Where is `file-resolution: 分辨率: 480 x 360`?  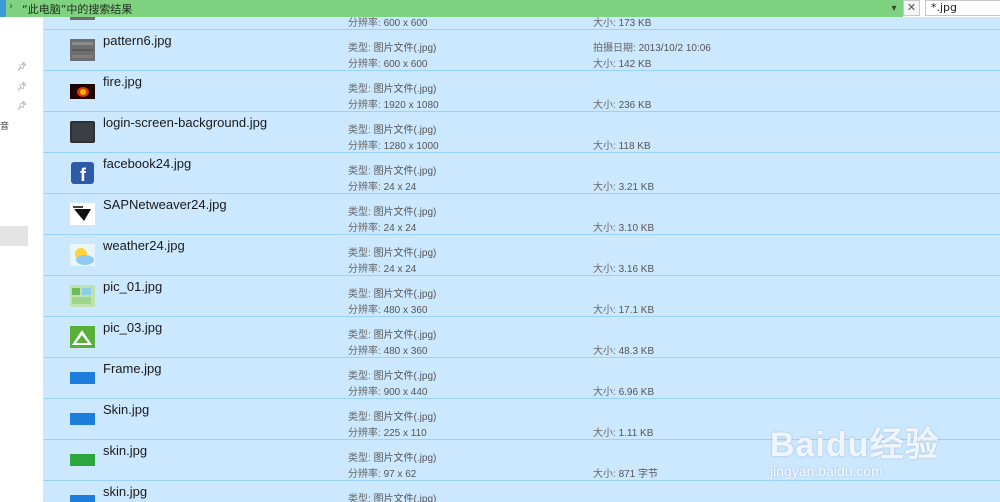
file-resolution: 分辨率: 480 x 360 is located at coordinates (388, 349).